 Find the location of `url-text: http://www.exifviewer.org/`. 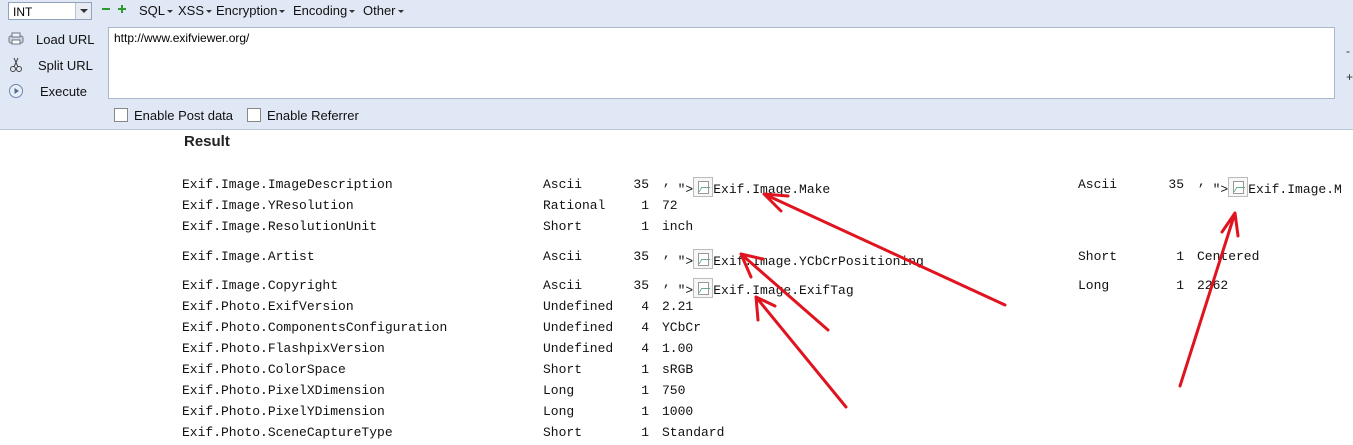

url-text: http://www.exifviewer.org/ is located at coordinates (182, 38).